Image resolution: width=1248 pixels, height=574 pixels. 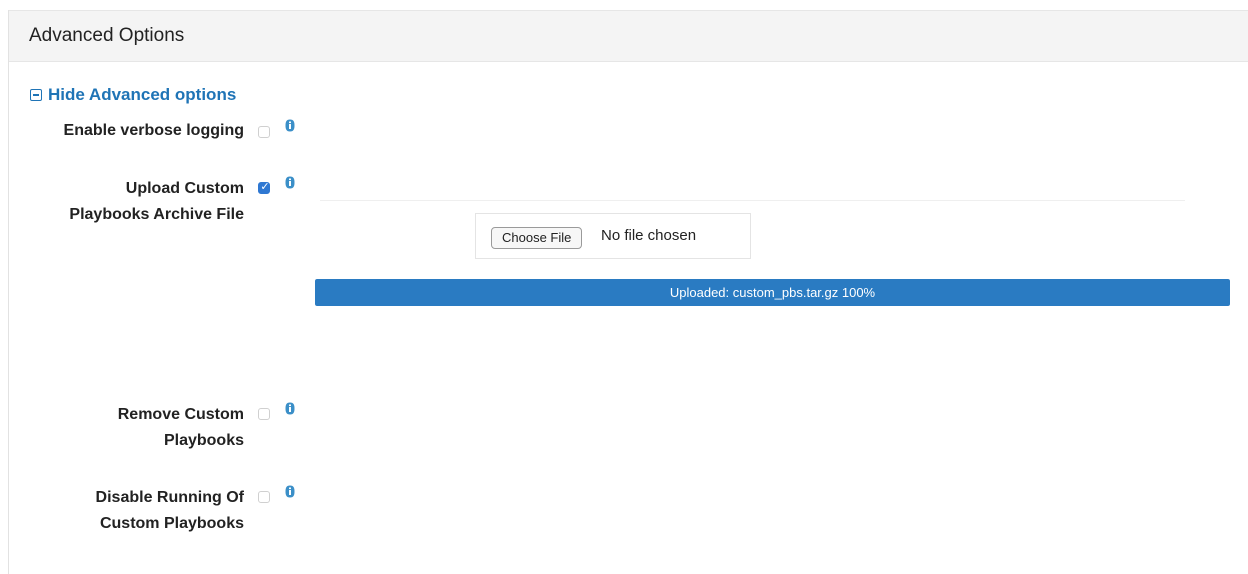 I want to click on checkmark-icon: ✓, so click(x=265, y=186).